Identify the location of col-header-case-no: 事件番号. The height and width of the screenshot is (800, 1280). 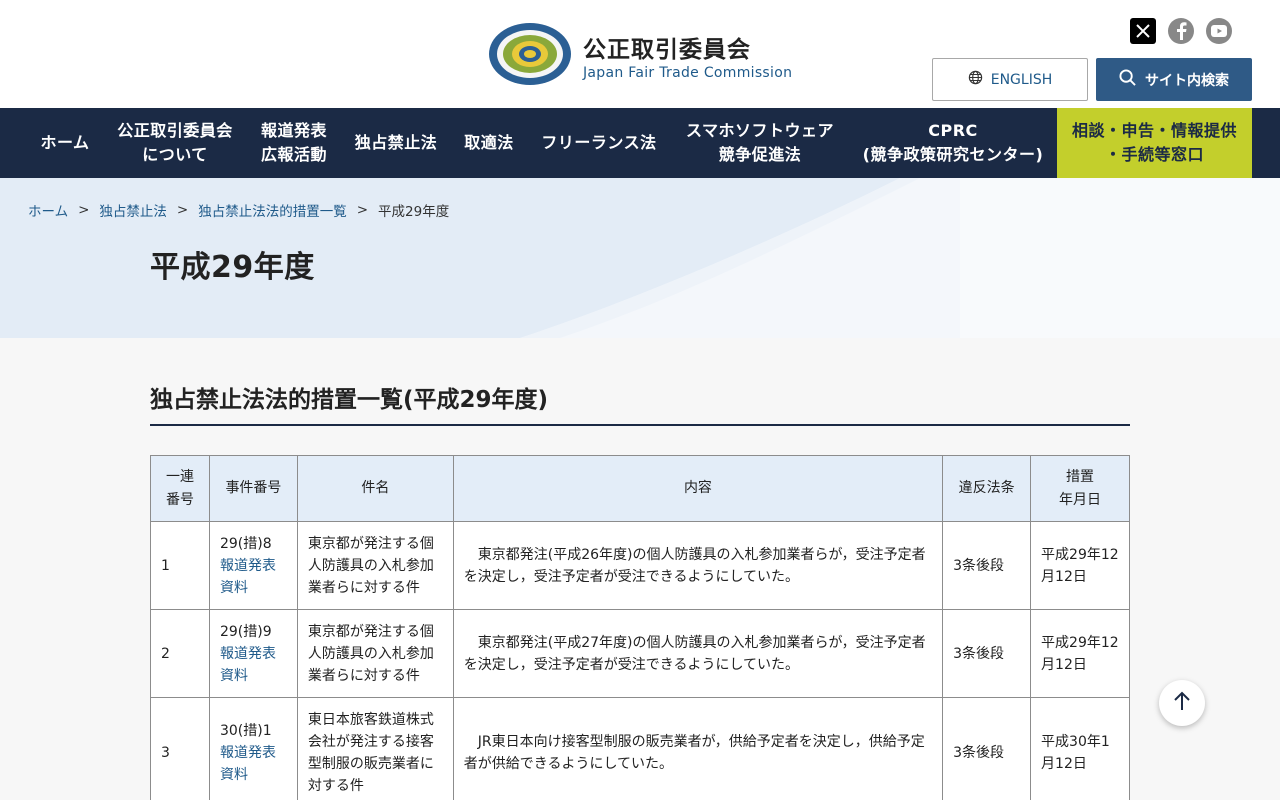
(253, 488).